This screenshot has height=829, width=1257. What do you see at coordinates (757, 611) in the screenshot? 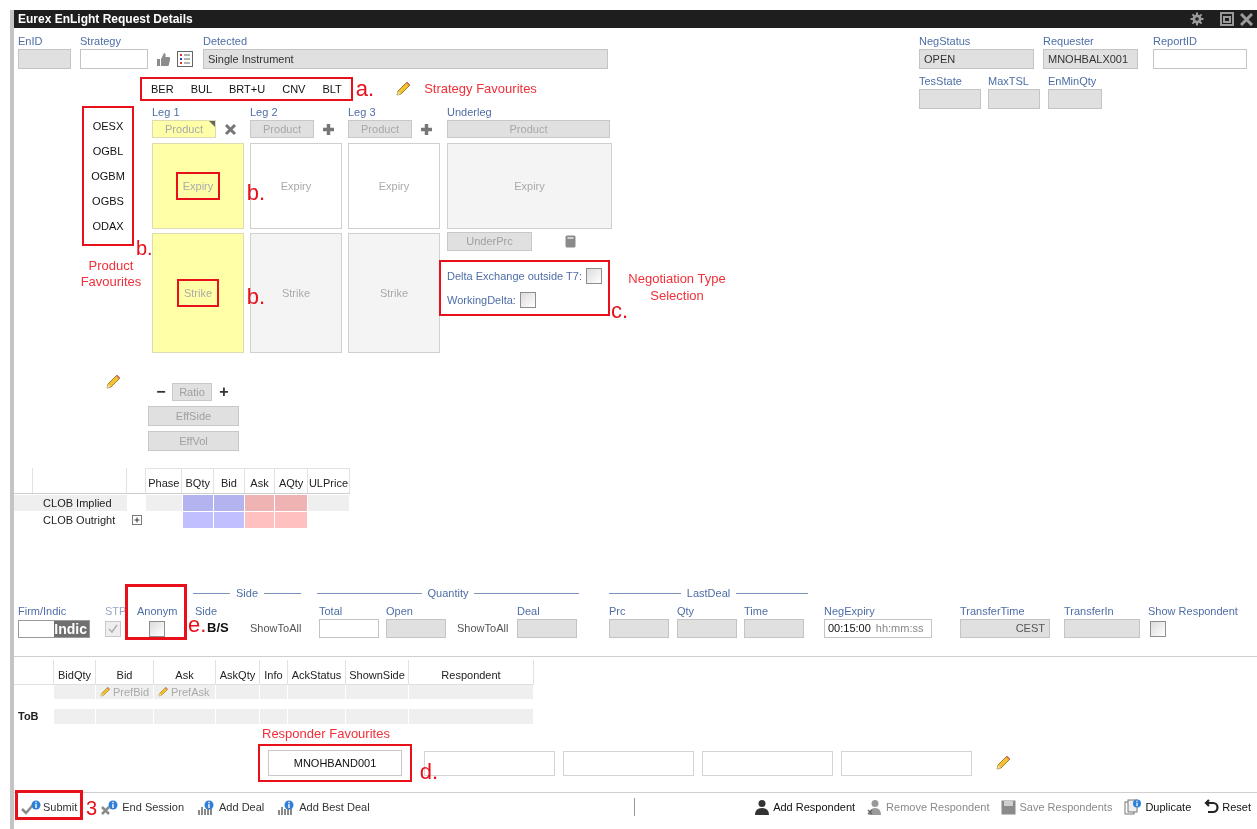
I see `field-label: Time` at bounding box center [757, 611].